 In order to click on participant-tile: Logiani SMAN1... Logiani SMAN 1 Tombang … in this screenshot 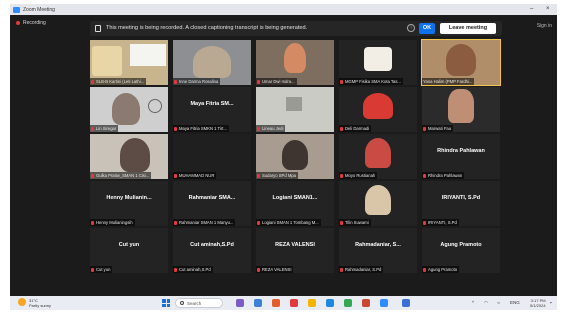, I will do `click(295, 203)`.